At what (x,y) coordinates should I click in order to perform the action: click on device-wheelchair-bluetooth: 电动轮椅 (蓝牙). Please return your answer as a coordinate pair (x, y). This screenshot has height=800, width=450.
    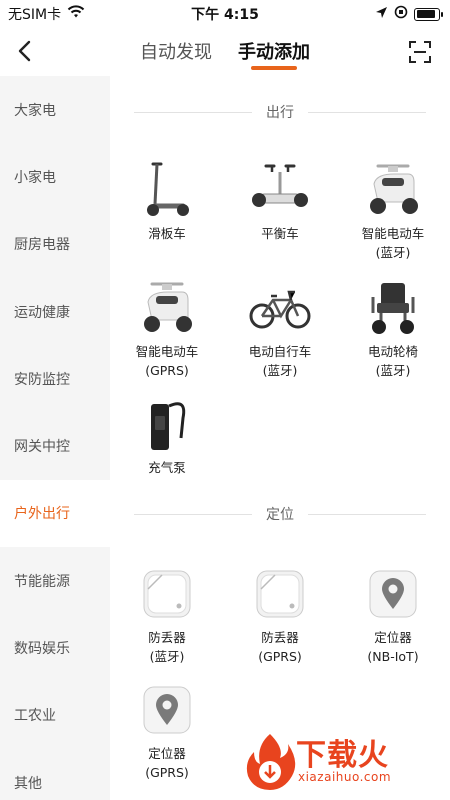
    Looking at the image, I should click on (393, 328).